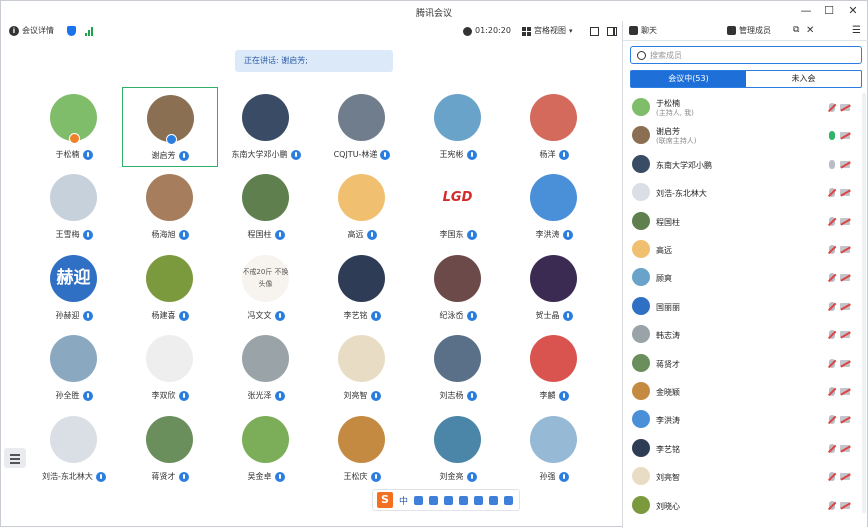 The image size is (868, 528). I want to click on member-row: 谢启芳 (联席主持人), so click(745, 135).